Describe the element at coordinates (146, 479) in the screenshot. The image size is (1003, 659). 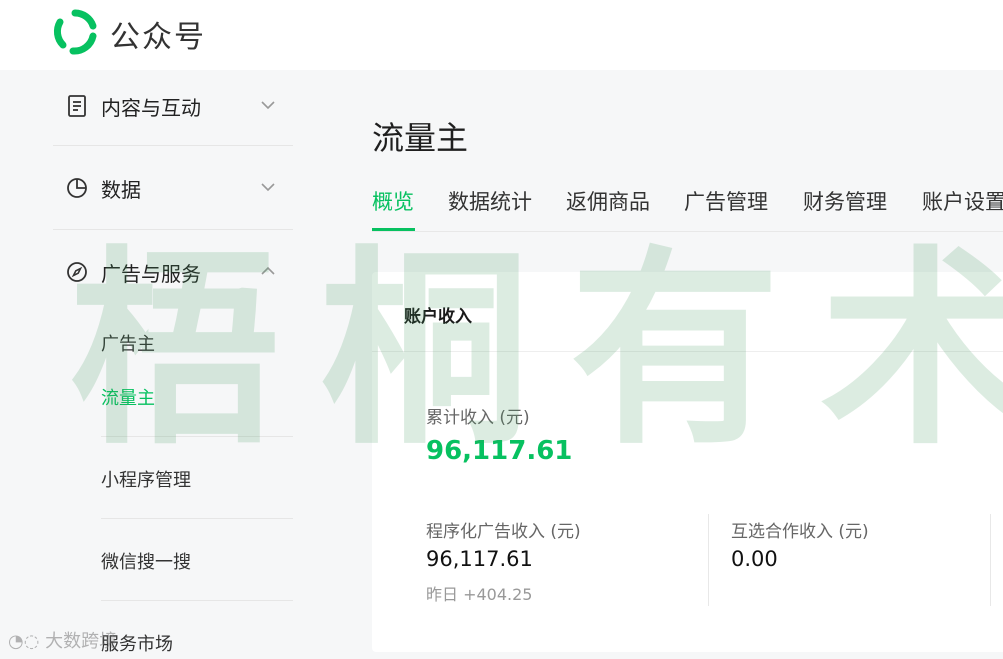
I see `sidebar-item-mini-program: 小程序管理` at that location.